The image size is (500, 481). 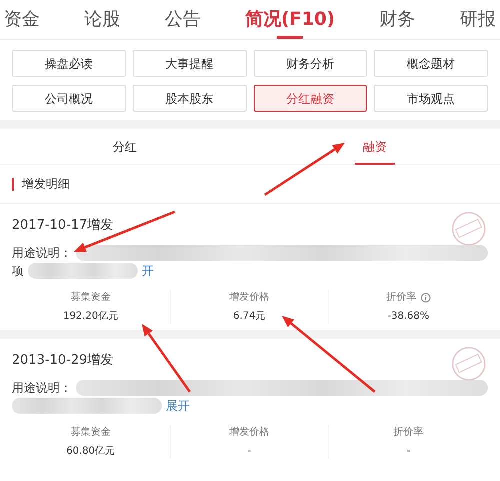 I want to click on stat-value: 6.74元, so click(x=249, y=317).